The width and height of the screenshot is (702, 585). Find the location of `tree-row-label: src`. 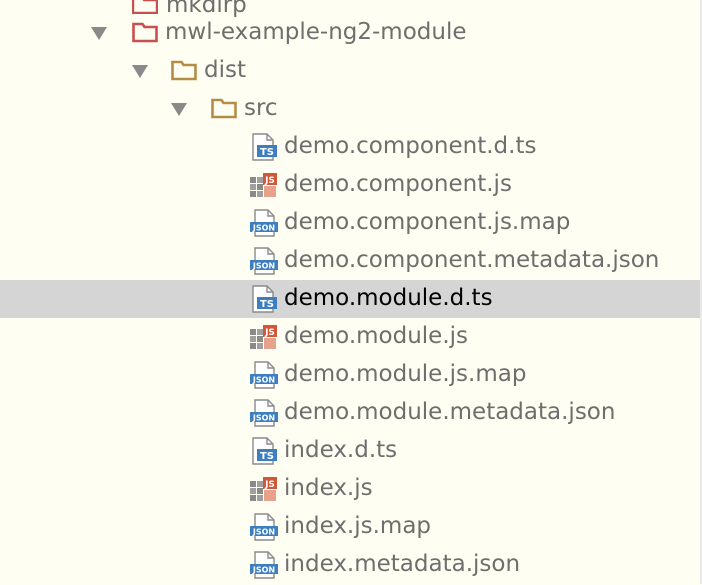

tree-row-label: src is located at coordinates (261, 108).